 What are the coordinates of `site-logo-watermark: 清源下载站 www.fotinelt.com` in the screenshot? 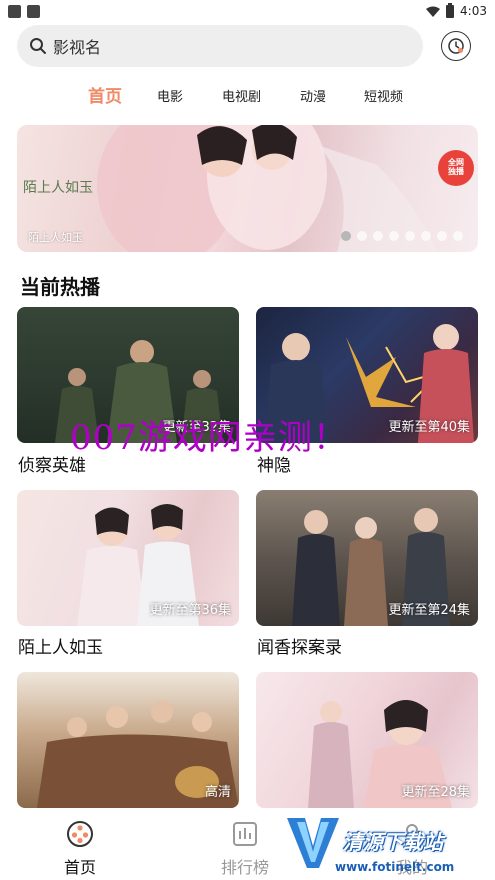 It's located at (378, 845).